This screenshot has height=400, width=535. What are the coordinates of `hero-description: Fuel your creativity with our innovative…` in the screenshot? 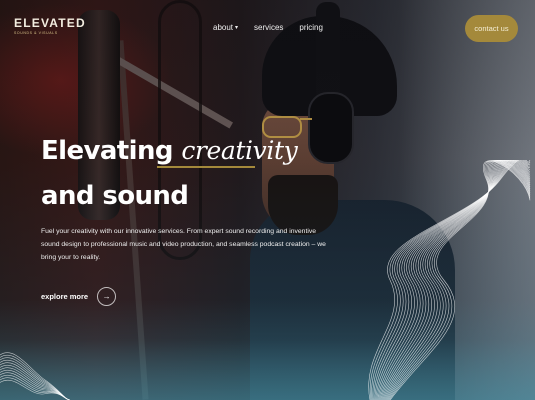 It's located at (183, 244).